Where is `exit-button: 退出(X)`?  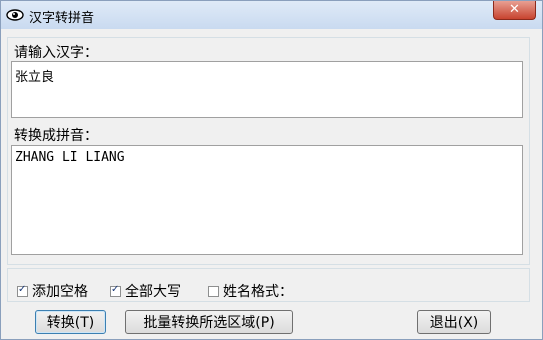 exit-button: 退出(X) is located at coordinates (454, 322).